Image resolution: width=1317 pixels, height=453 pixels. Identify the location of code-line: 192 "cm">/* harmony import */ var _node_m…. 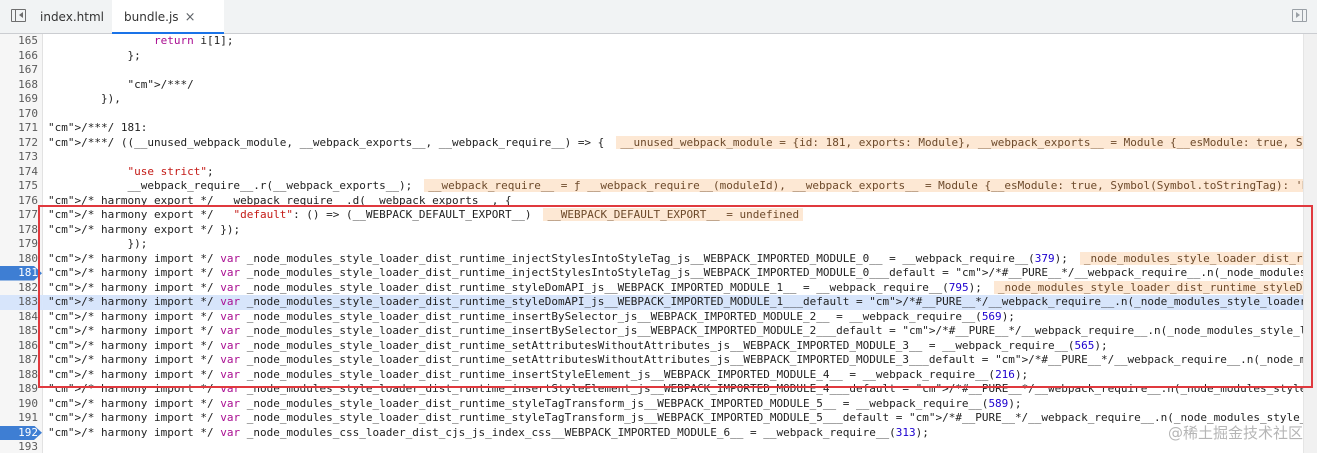
(651, 432).